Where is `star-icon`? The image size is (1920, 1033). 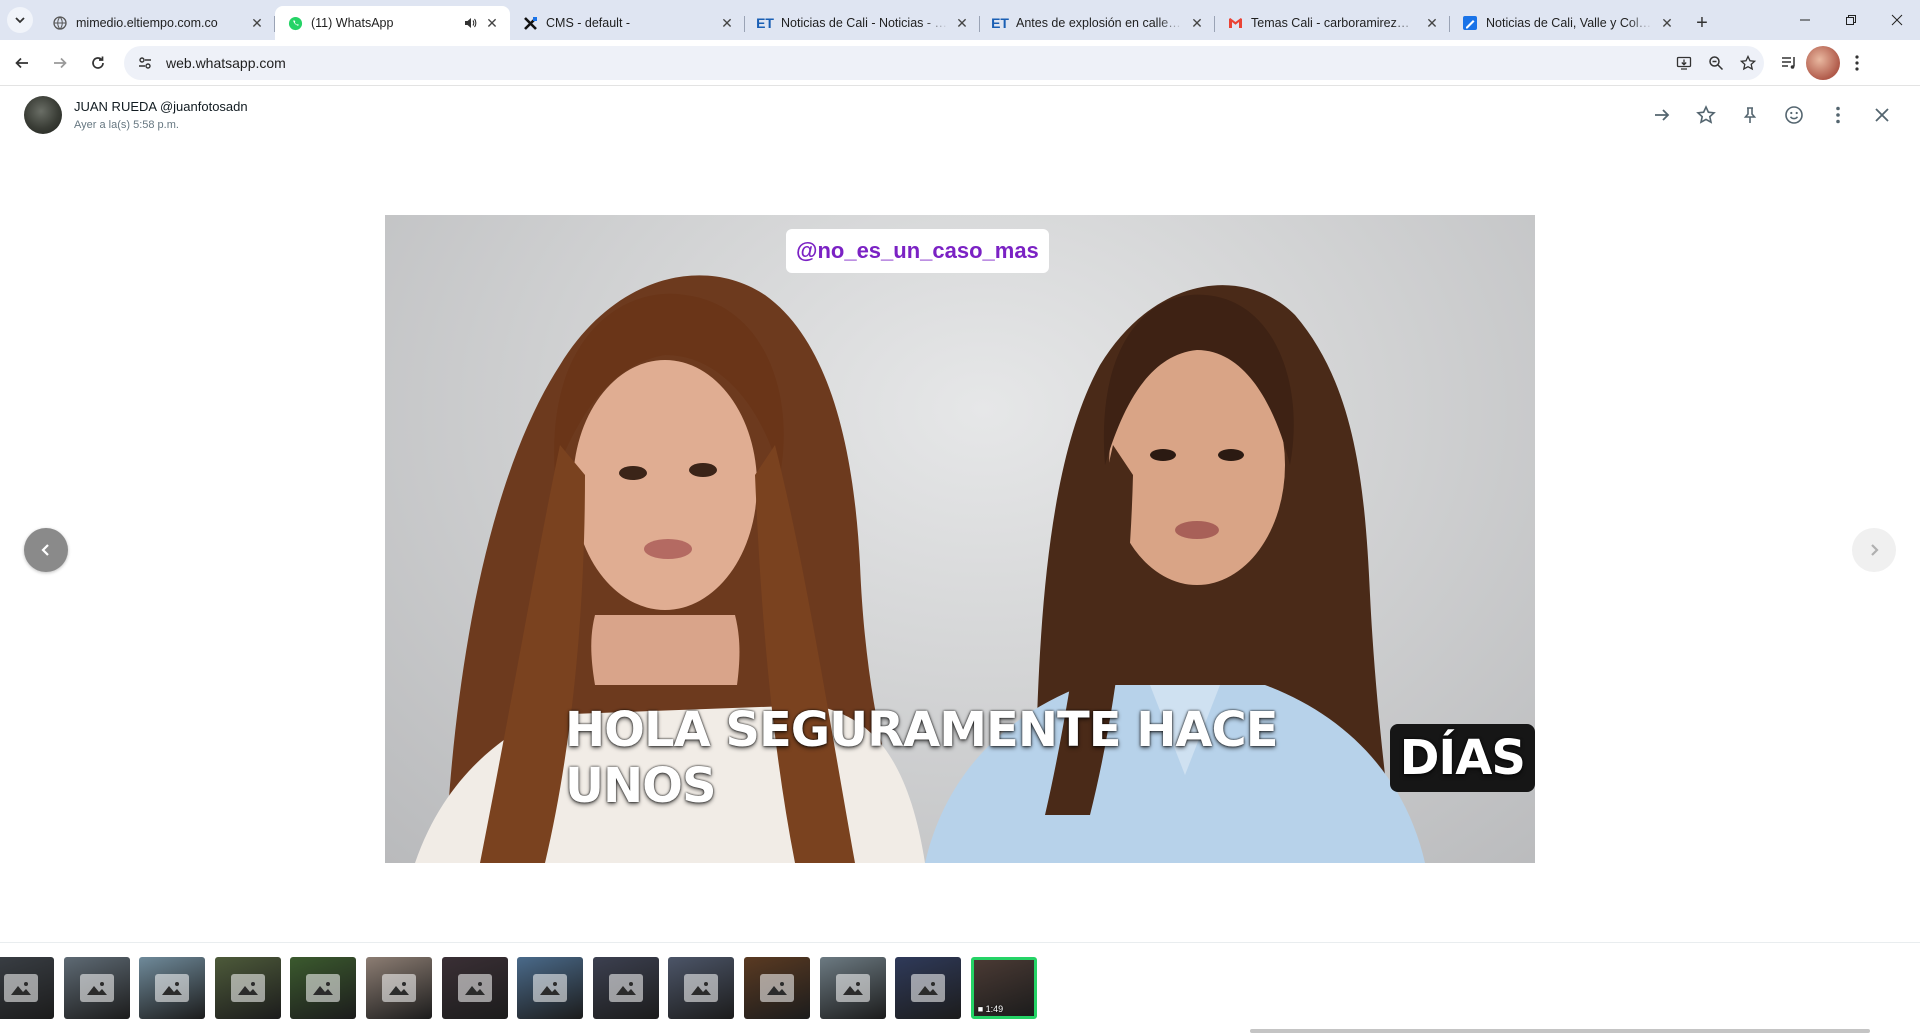
star-icon is located at coordinates (1706, 114).